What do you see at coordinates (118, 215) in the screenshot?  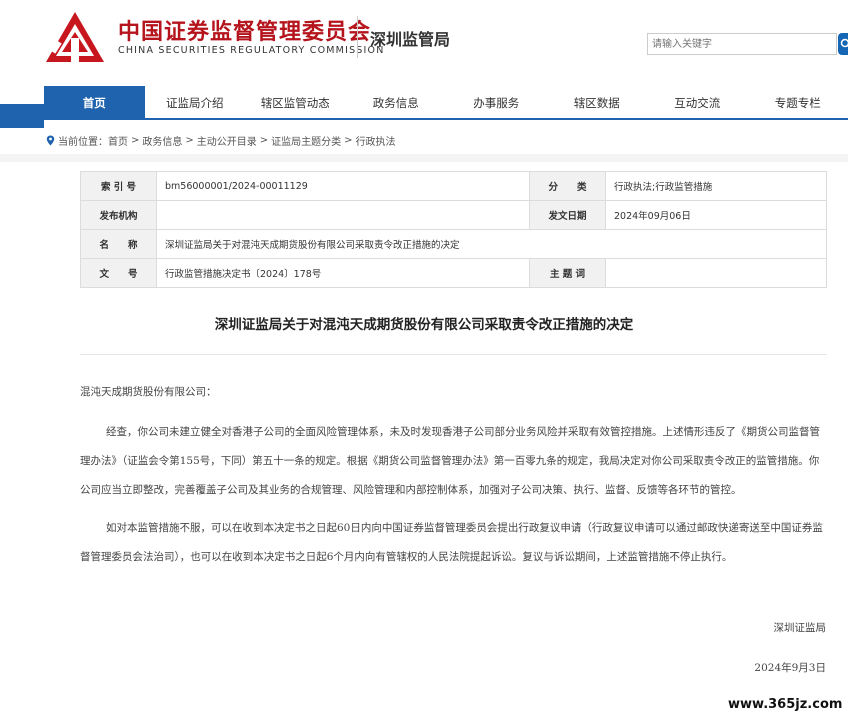 I see `publisher-label: 发布机构` at bounding box center [118, 215].